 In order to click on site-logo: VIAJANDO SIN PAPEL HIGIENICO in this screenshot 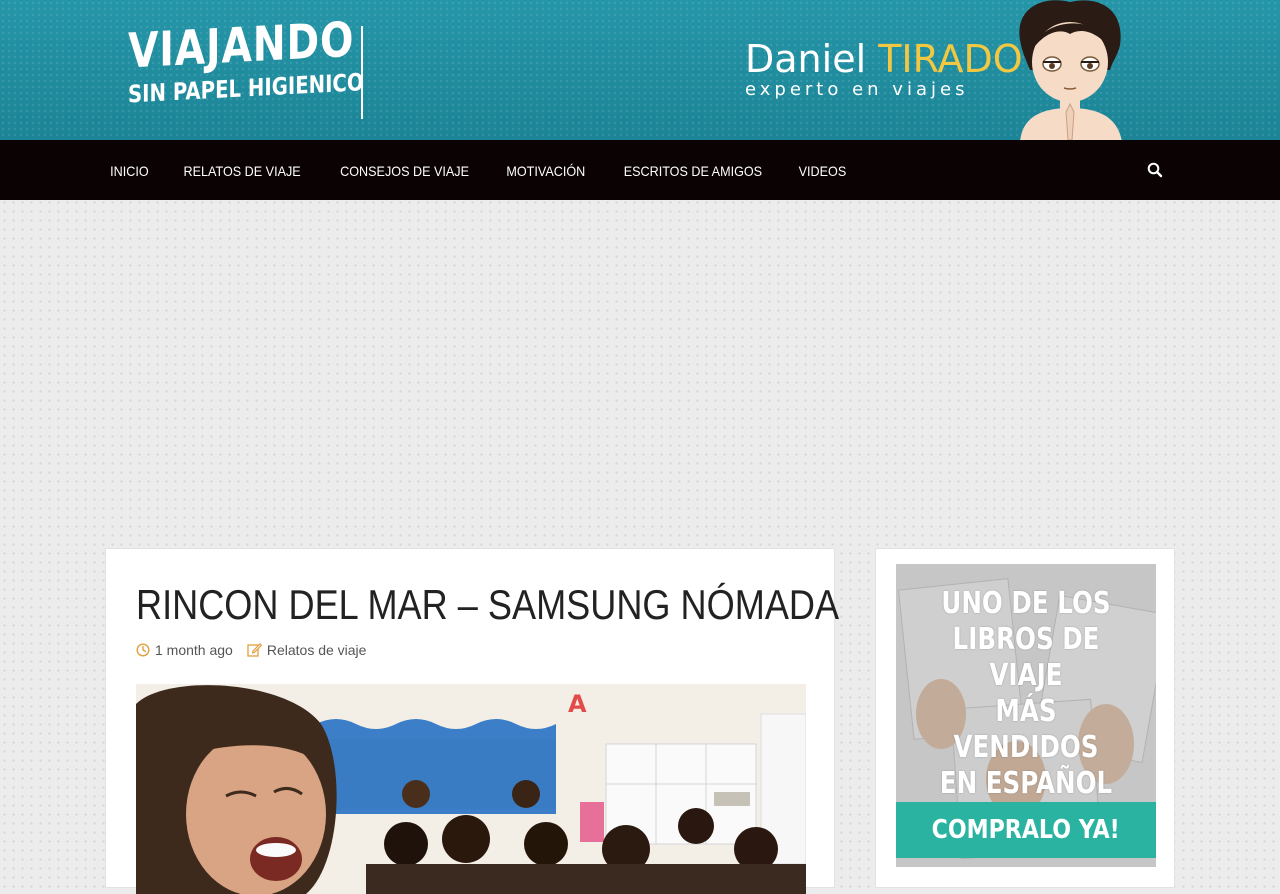, I will do `click(271, 59)`.